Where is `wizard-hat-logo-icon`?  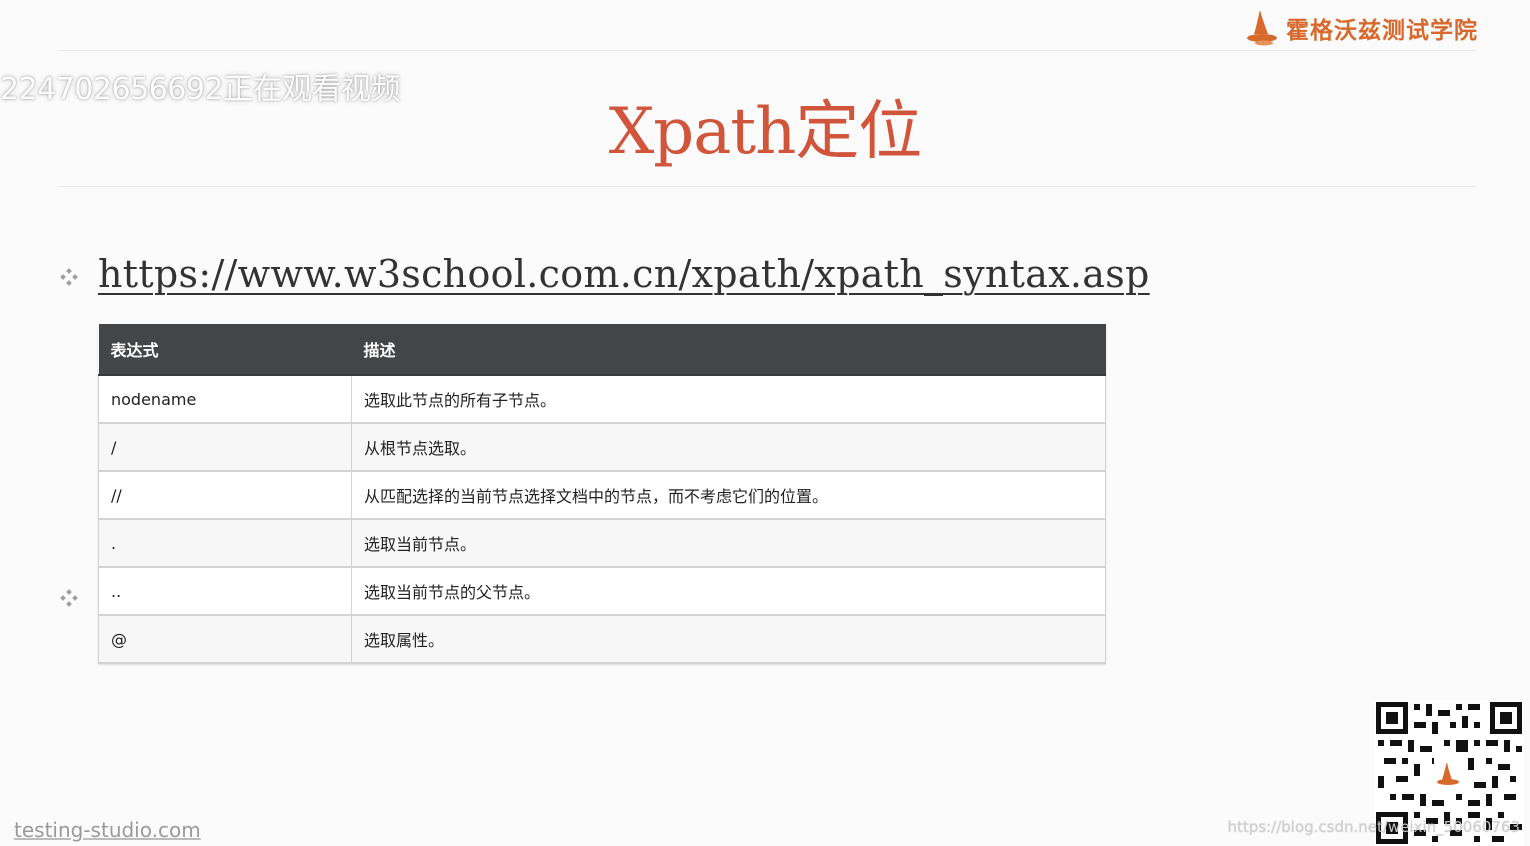
wizard-hat-logo-icon is located at coordinates (1262, 28).